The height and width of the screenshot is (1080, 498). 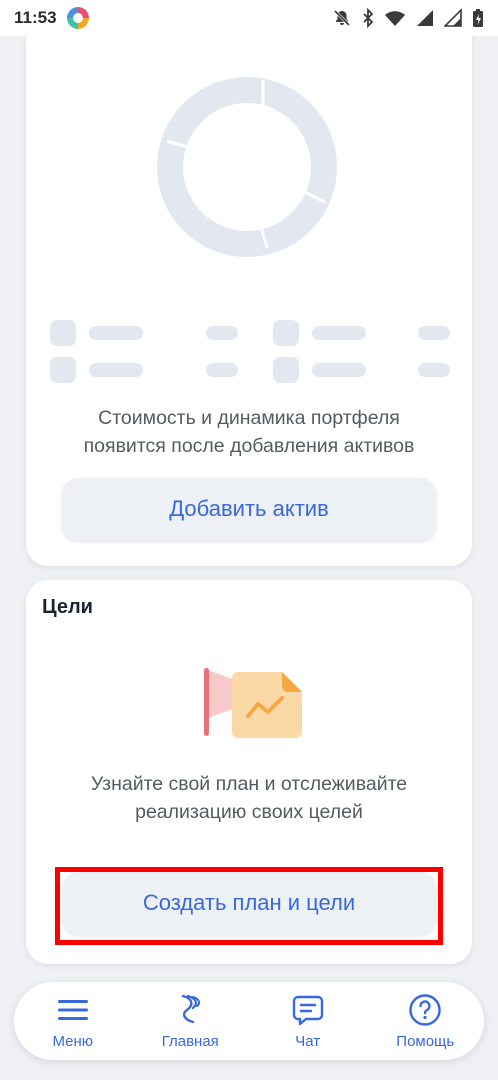 I want to click on nav-item-menu: Меню, so click(x=73, y=1021).